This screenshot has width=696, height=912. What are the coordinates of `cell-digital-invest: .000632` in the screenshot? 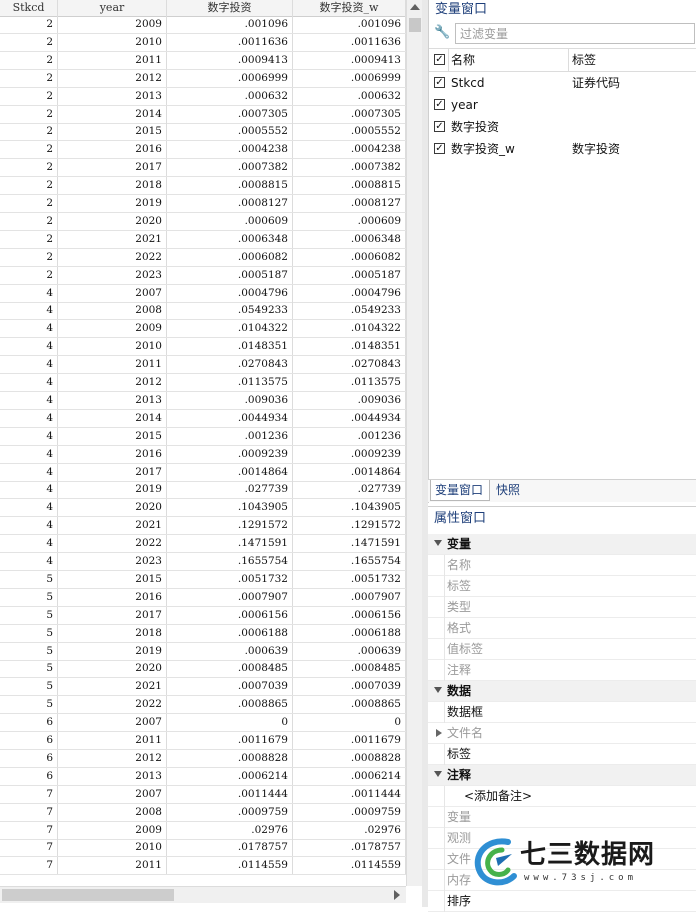 It's located at (230, 96).